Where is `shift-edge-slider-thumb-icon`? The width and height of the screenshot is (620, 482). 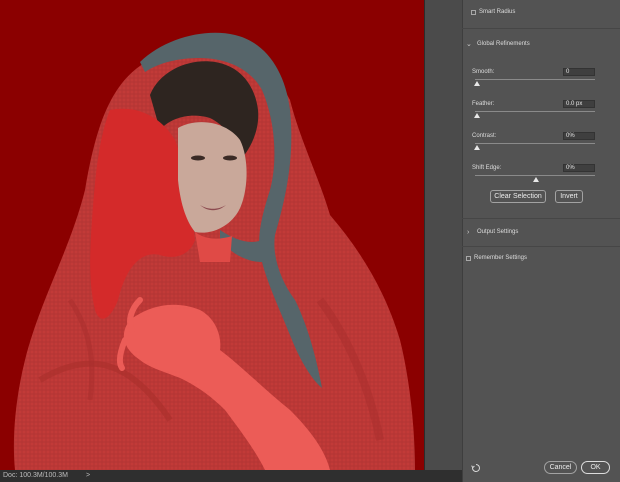
shift-edge-slider-thumb-icon is located at coordinates (536, 179).